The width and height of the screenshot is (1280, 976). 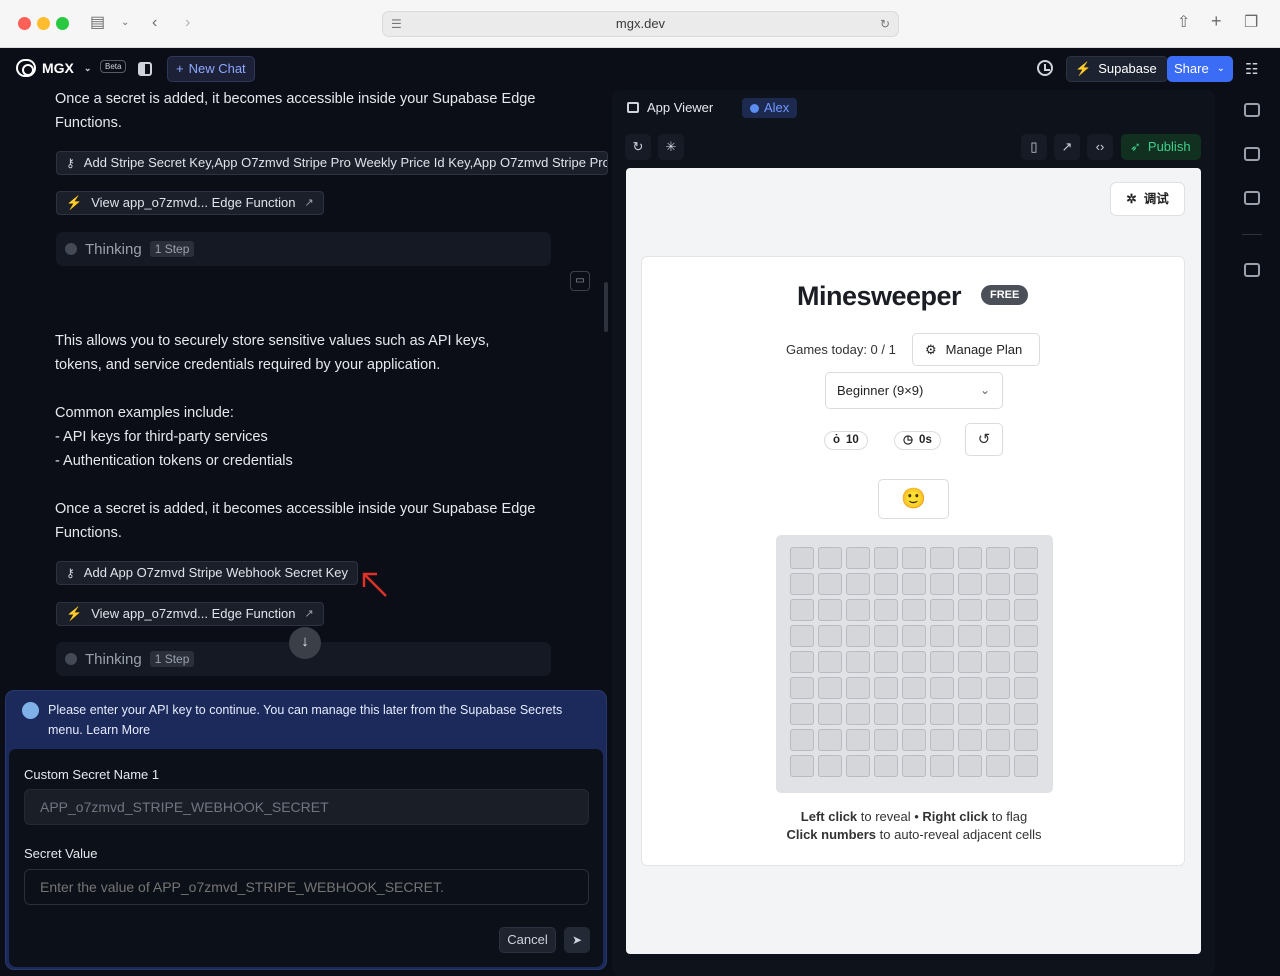 I want to click on scroll-to-bottom-button: ↓, so click(x=305, y=643).